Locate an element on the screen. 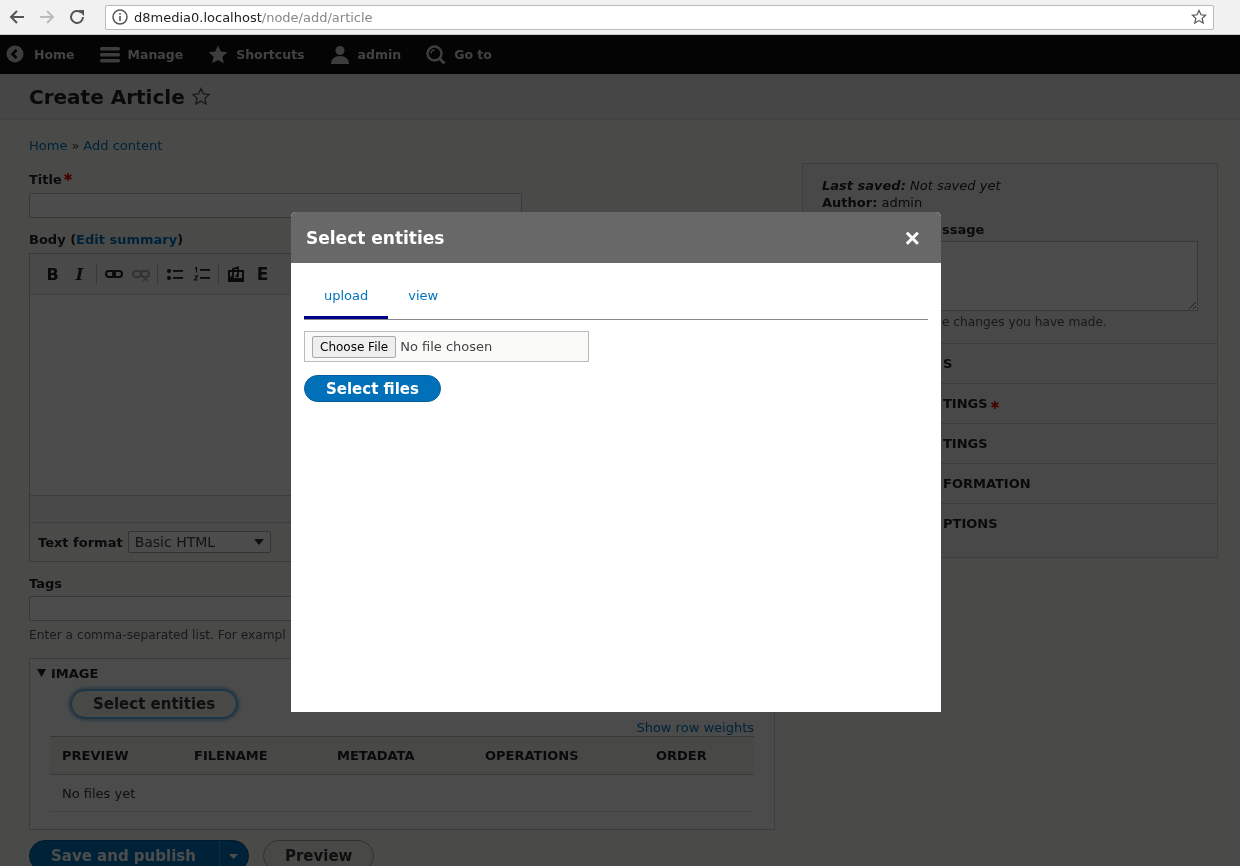 The height and width of the screenshot is (866, 1240). field-label: Tags is located at coordinates (45, 584).